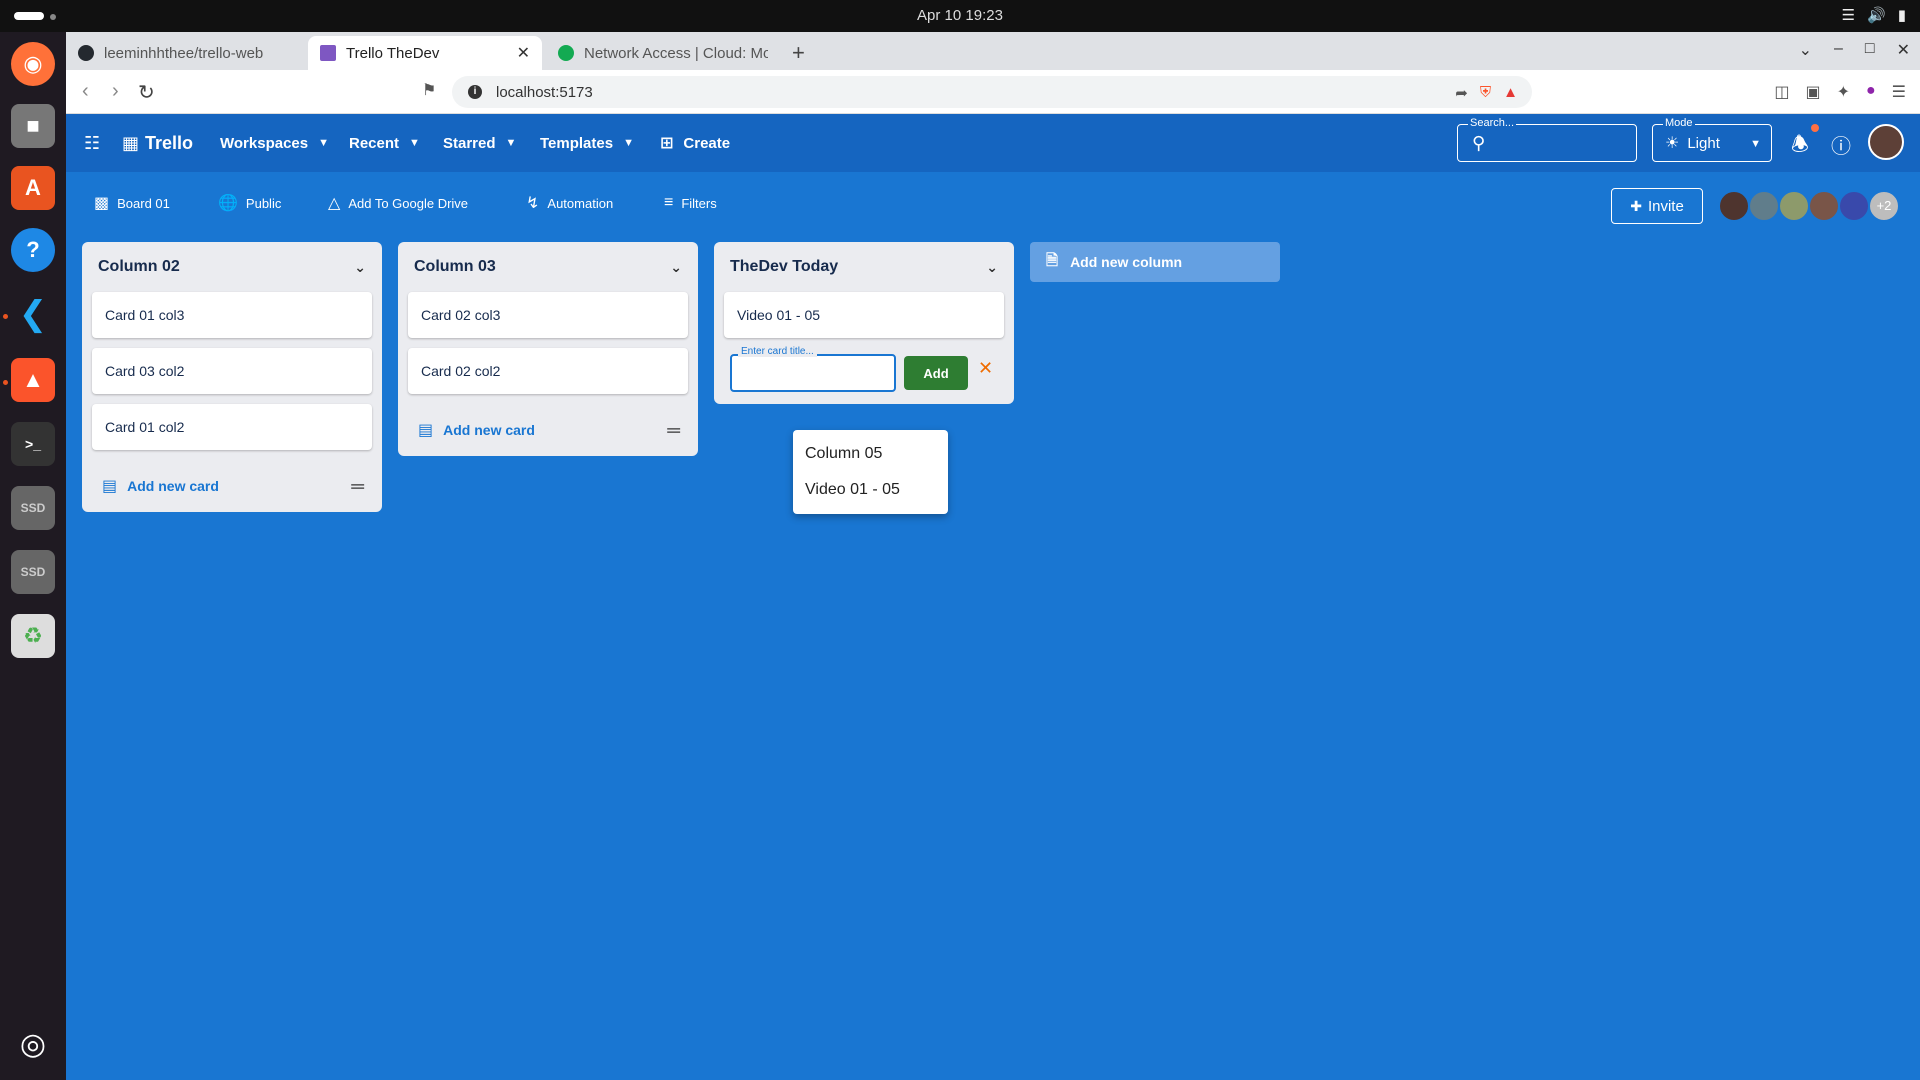 The width and height of the screenshot is (1920, 1080). I want to click on forward-icon: ›, so click(115, 91).